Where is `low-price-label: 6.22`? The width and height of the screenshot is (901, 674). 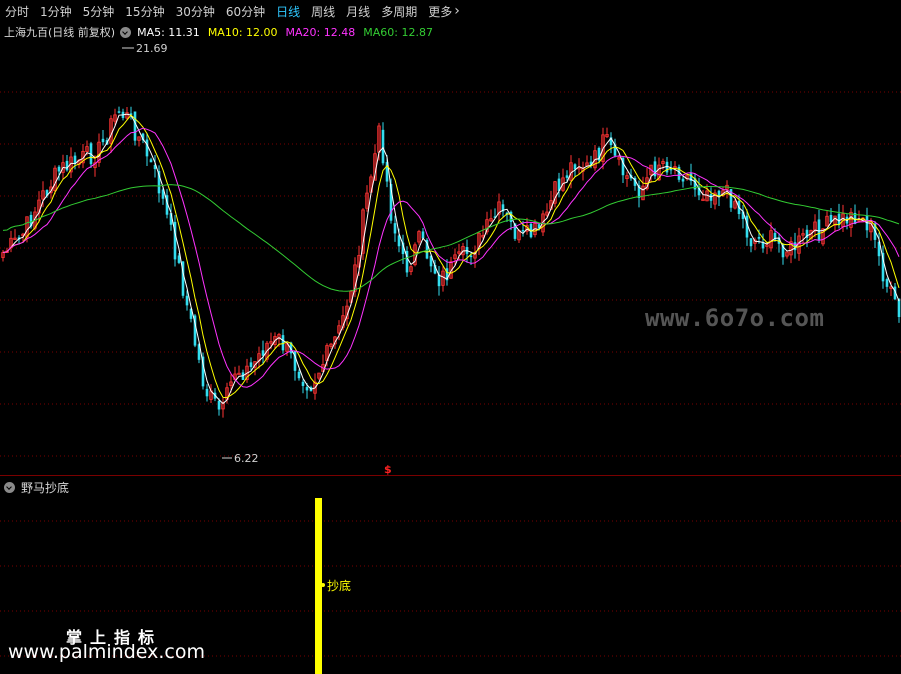
low-price-label: 6.22 is located at coordinates (246, 458).